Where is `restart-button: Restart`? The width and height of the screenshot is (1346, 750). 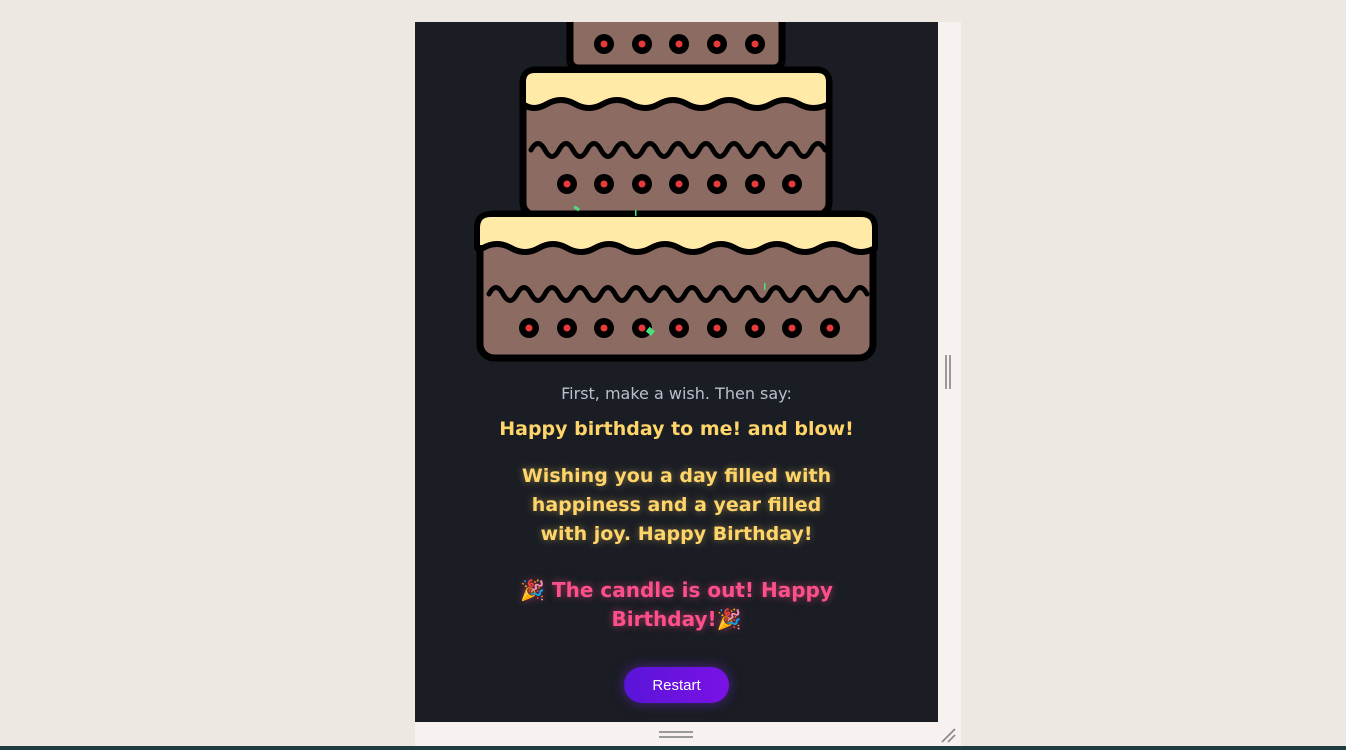
restart-button: Restart is located at coordinates (676, 685).